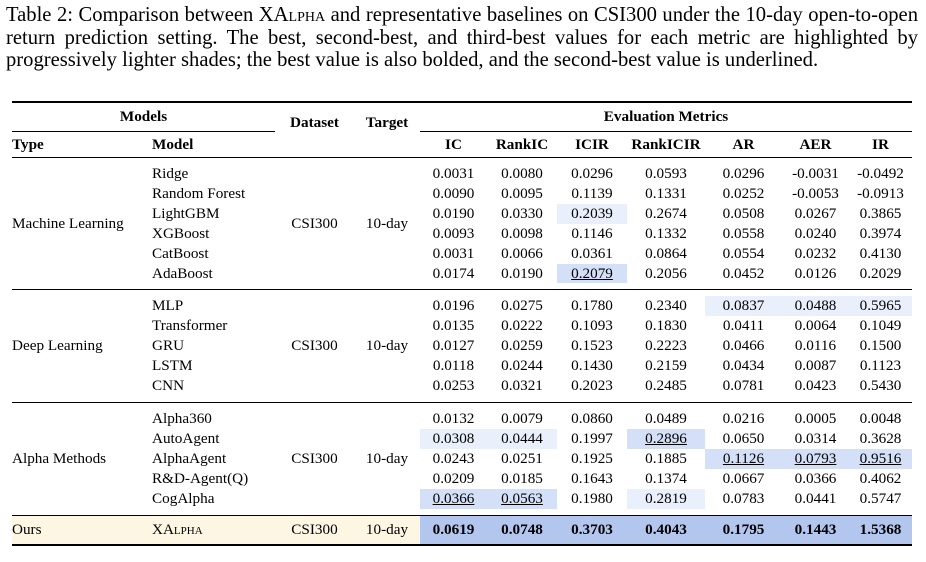 The image size is (926, 562). I want to click on metric-cell: 0.0361, so click(592, 254).